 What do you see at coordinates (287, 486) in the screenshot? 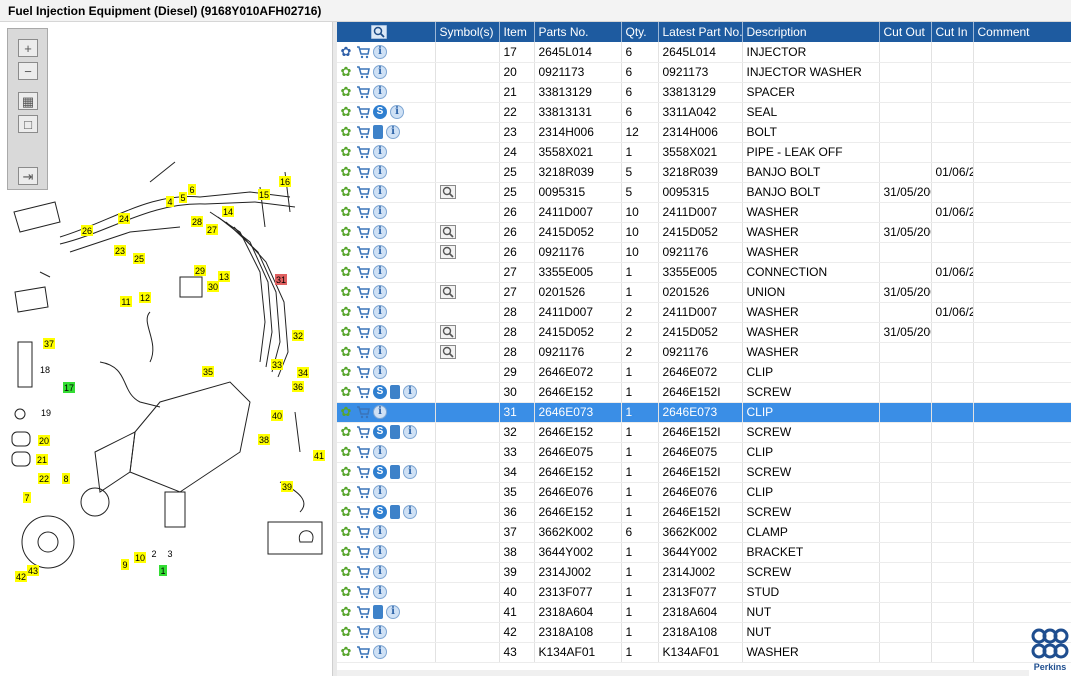
I see `callout-39: 39` at bounding box center [287, 486].